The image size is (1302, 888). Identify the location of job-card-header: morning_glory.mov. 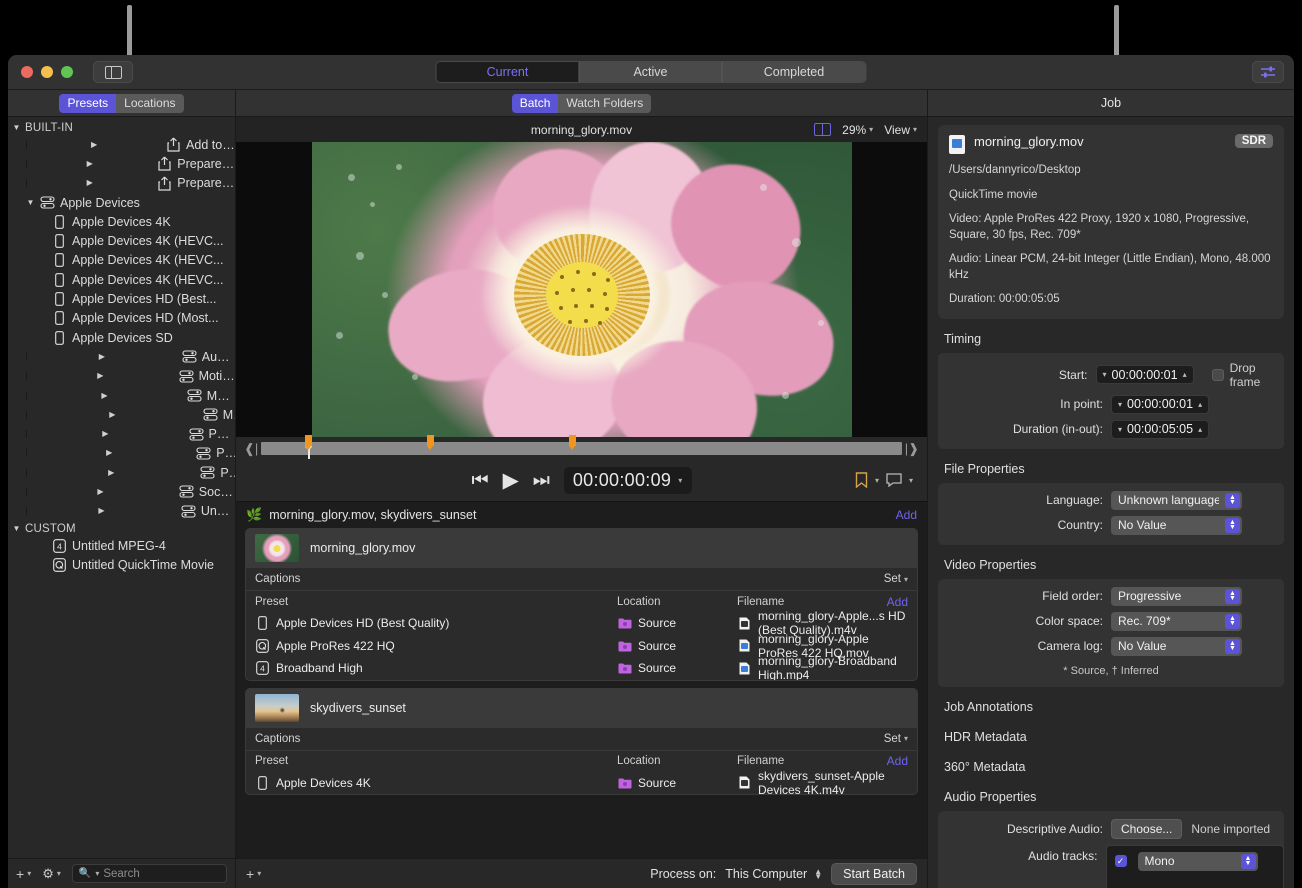
(581, 548).